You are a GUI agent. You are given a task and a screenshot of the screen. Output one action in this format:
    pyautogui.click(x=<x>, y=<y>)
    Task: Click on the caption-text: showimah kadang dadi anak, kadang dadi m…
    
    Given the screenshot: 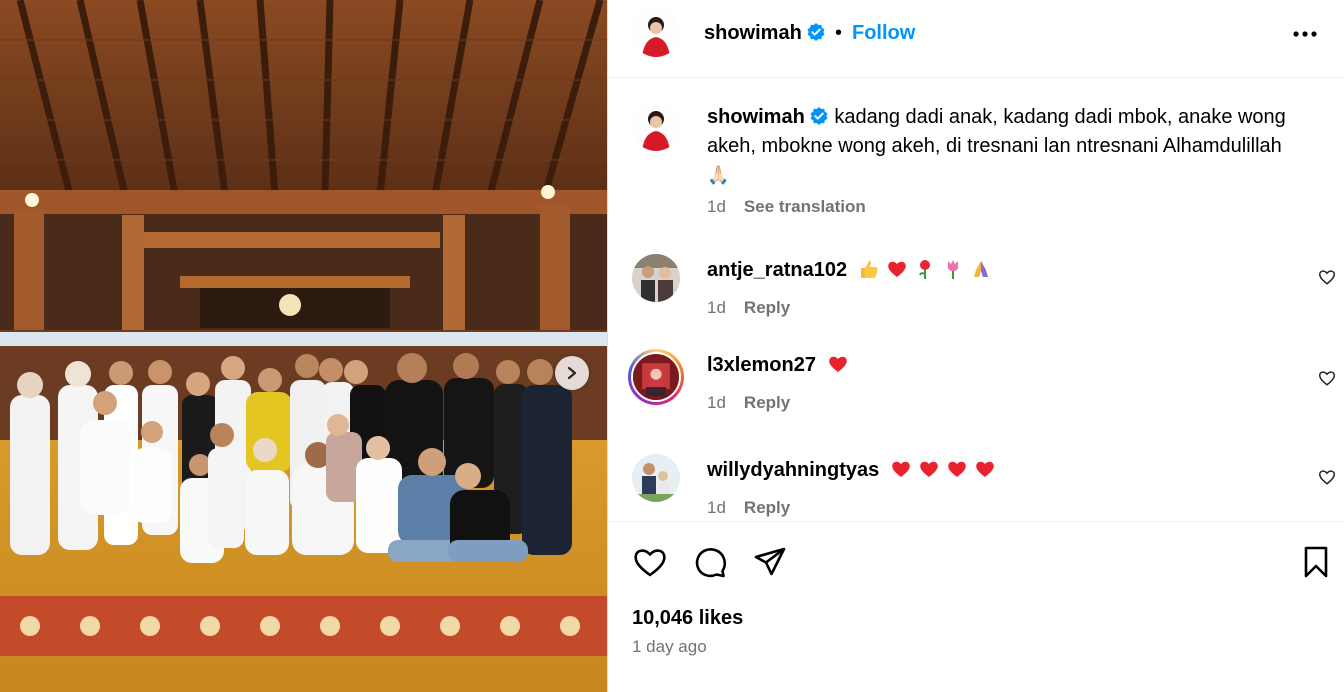 What is the action you would take?
    pyautogui.click(x=1014, y=146)
    